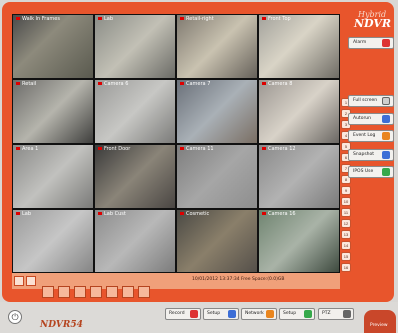  I want to click on camera-label: Camera 16, so click(279, 214).